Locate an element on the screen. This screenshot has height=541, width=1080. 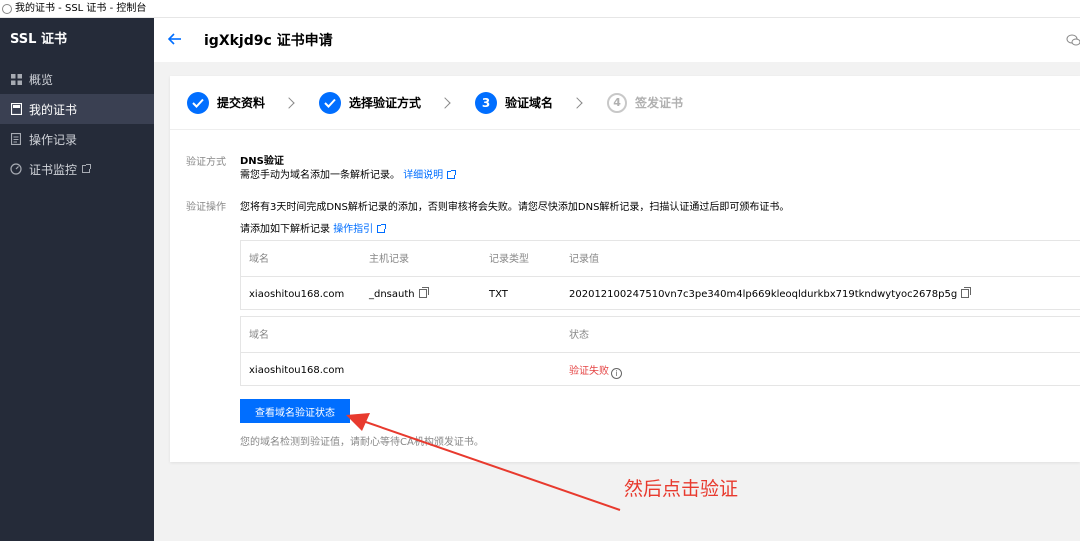
sidebar-item-label: 操作记录 is located at coordinates (53, 139).